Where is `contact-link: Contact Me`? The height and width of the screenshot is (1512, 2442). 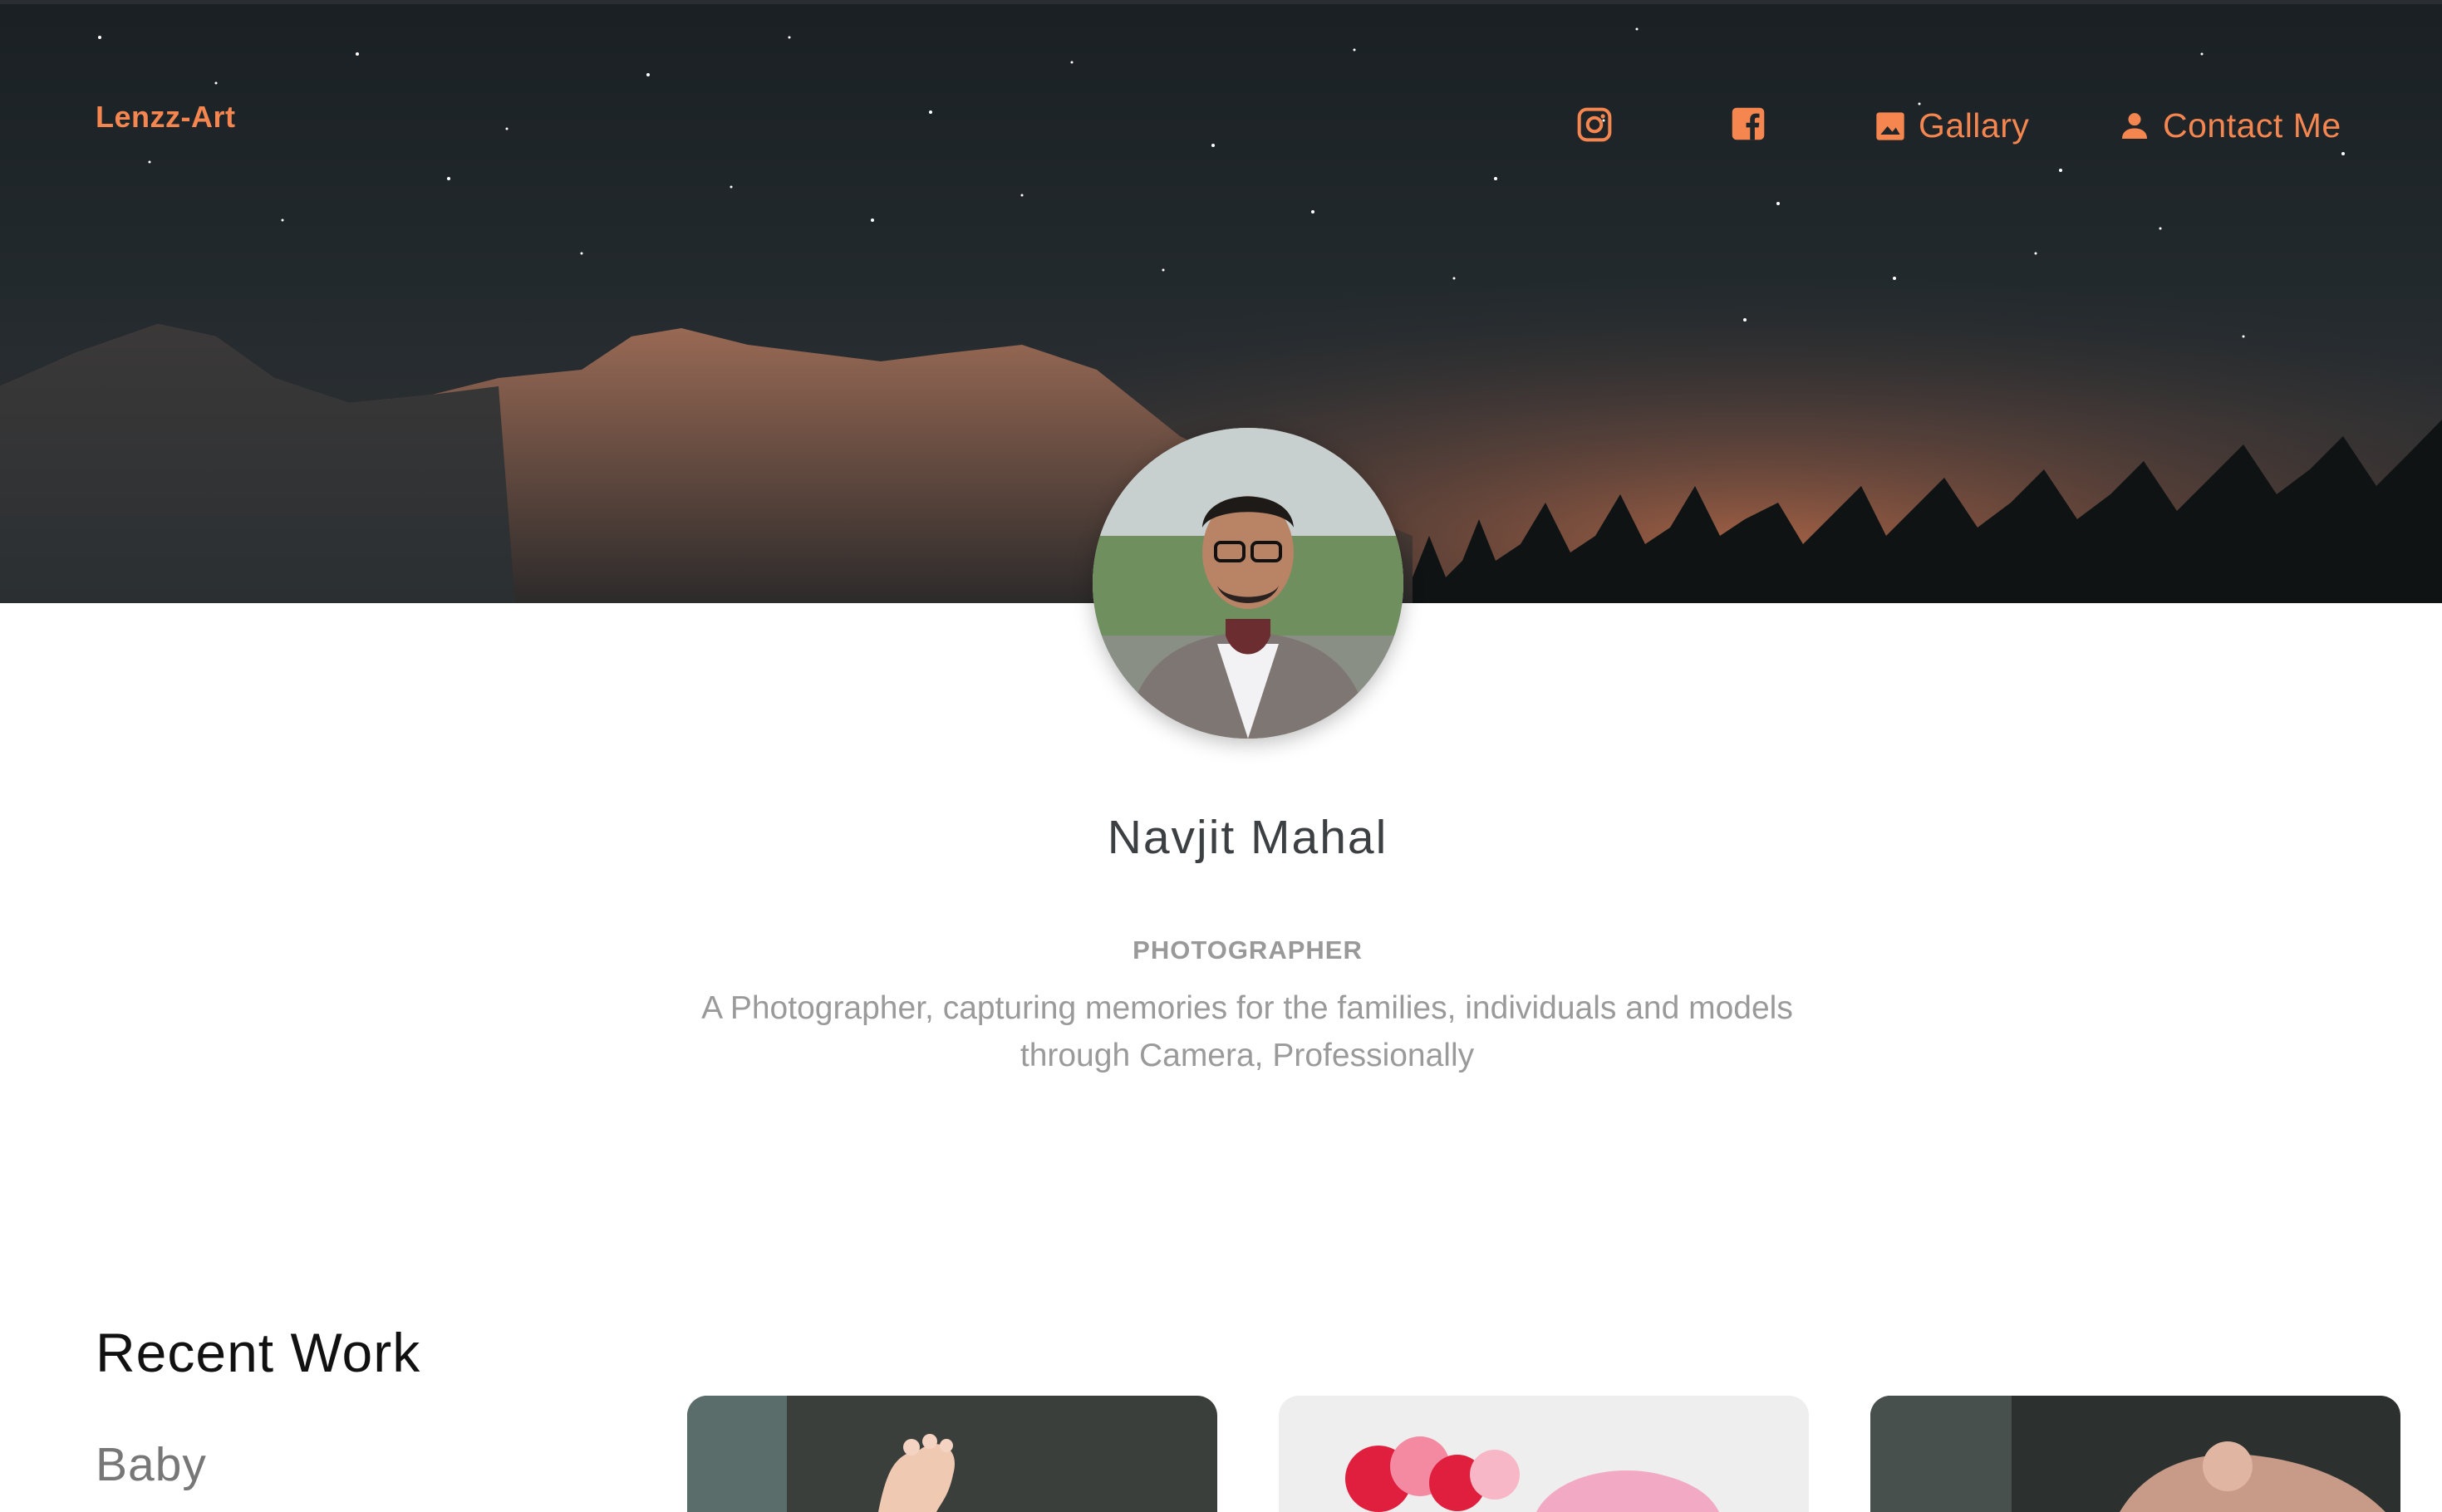 contact-link: Contact Me is located at coordinates (2229, 125).